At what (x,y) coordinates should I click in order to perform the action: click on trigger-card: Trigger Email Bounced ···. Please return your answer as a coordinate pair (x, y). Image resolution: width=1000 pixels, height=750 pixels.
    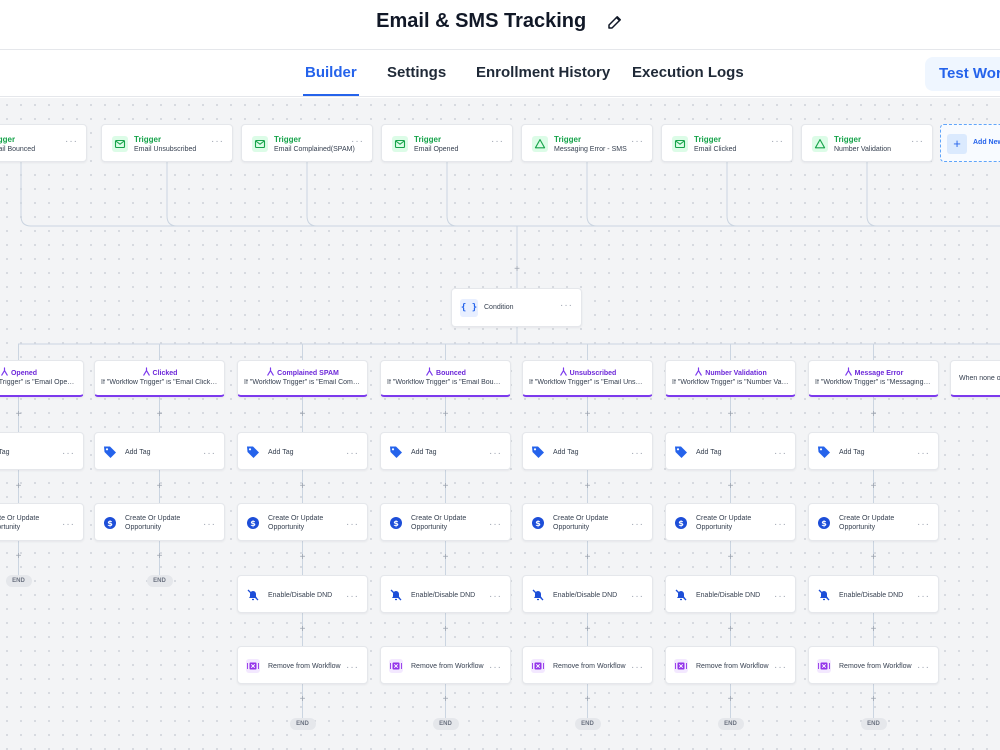
    Looking at the image, I should click on (43, 143).